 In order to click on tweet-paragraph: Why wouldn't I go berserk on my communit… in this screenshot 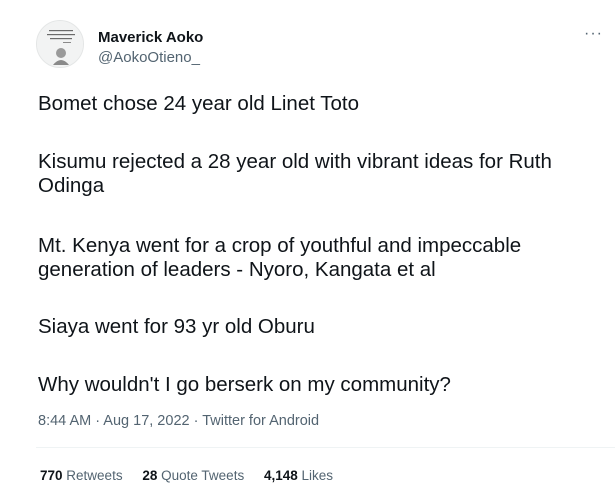, I will do `click(244, 384)`.